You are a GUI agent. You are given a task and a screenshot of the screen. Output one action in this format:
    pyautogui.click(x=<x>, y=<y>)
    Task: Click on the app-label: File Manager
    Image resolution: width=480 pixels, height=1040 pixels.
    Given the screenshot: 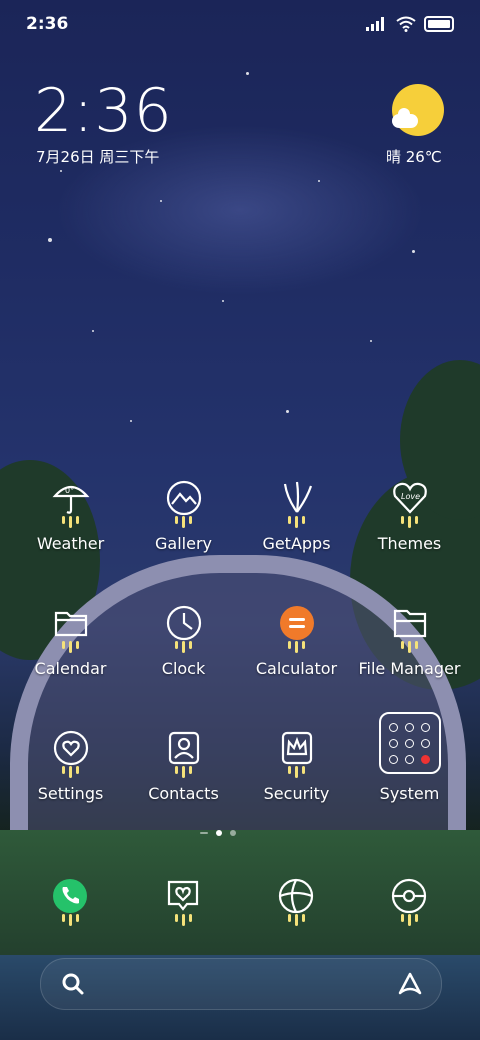 What is the action you would take?
    pyautogui.click(x=409, y=668)
    